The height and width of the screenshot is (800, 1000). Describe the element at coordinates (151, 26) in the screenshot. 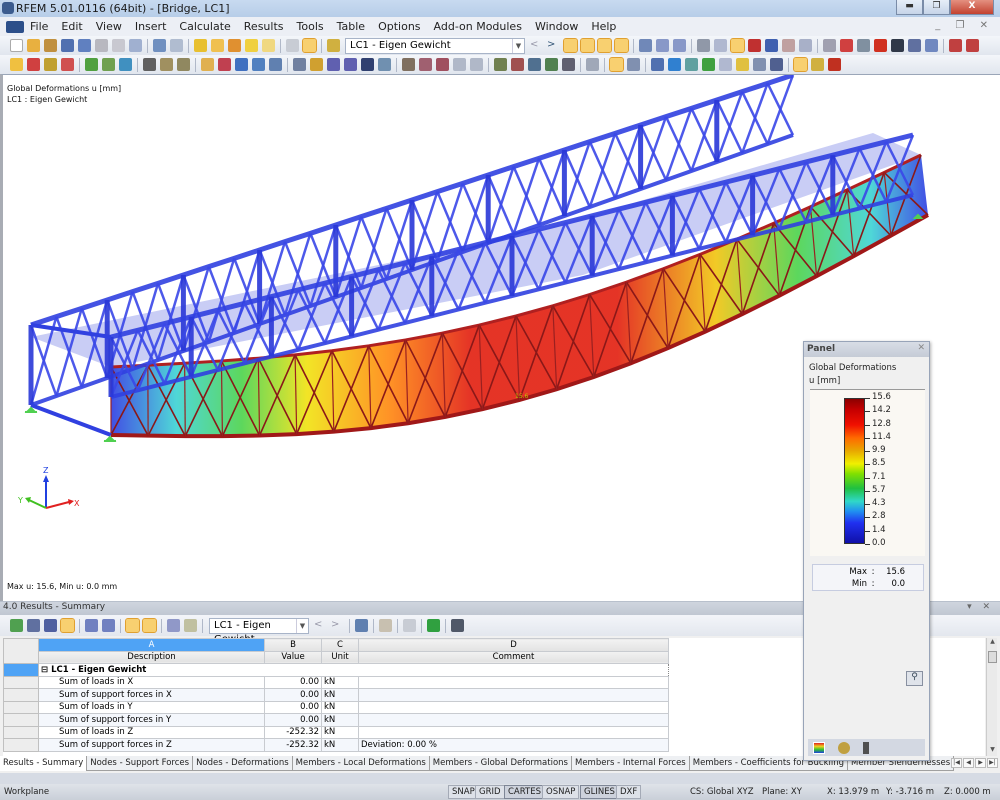

I see `menu-insert: Insert` at that location.